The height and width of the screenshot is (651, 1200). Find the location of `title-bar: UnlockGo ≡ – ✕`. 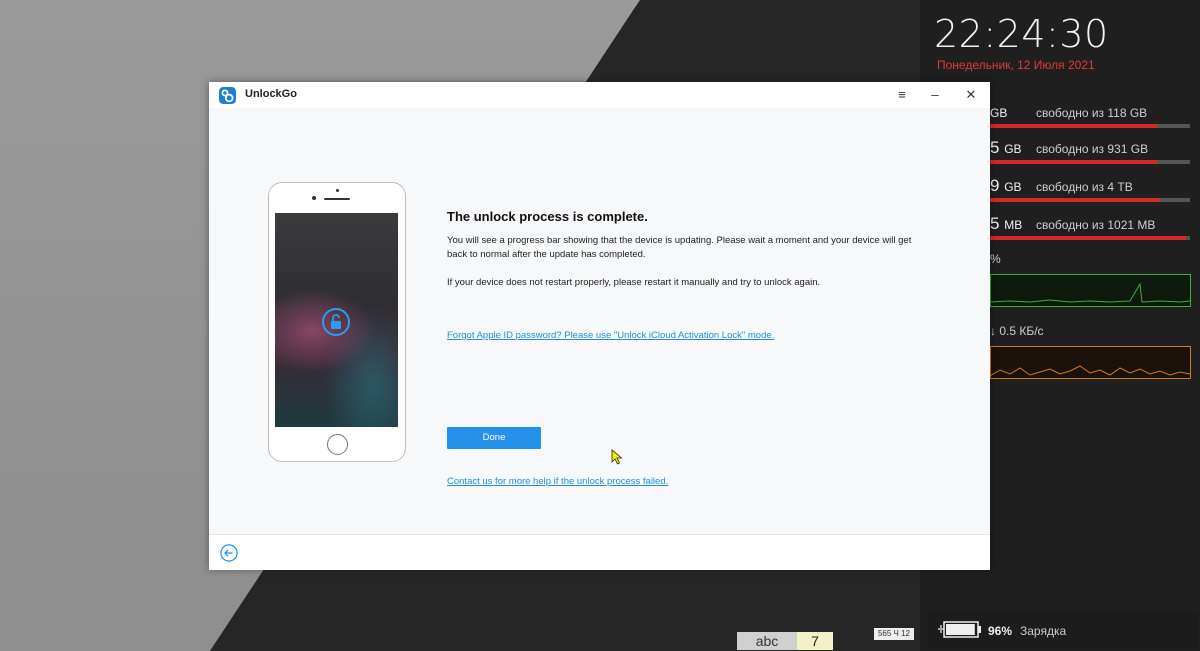

title-bar: UnlockGo ≡ – ✕ is located at coordinates (599, 95).